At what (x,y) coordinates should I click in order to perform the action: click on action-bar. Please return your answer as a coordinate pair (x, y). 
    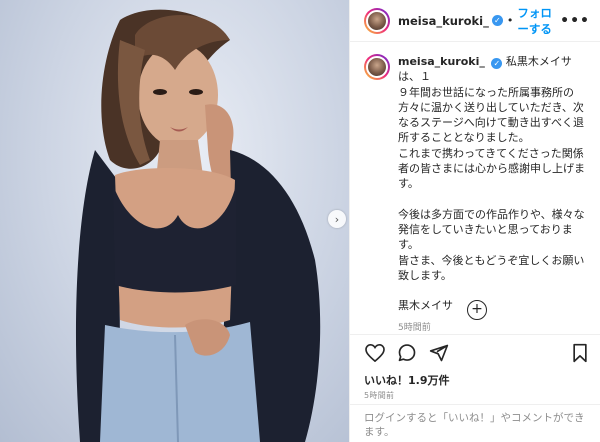
    Looking at the image, I should click on (475, 352).